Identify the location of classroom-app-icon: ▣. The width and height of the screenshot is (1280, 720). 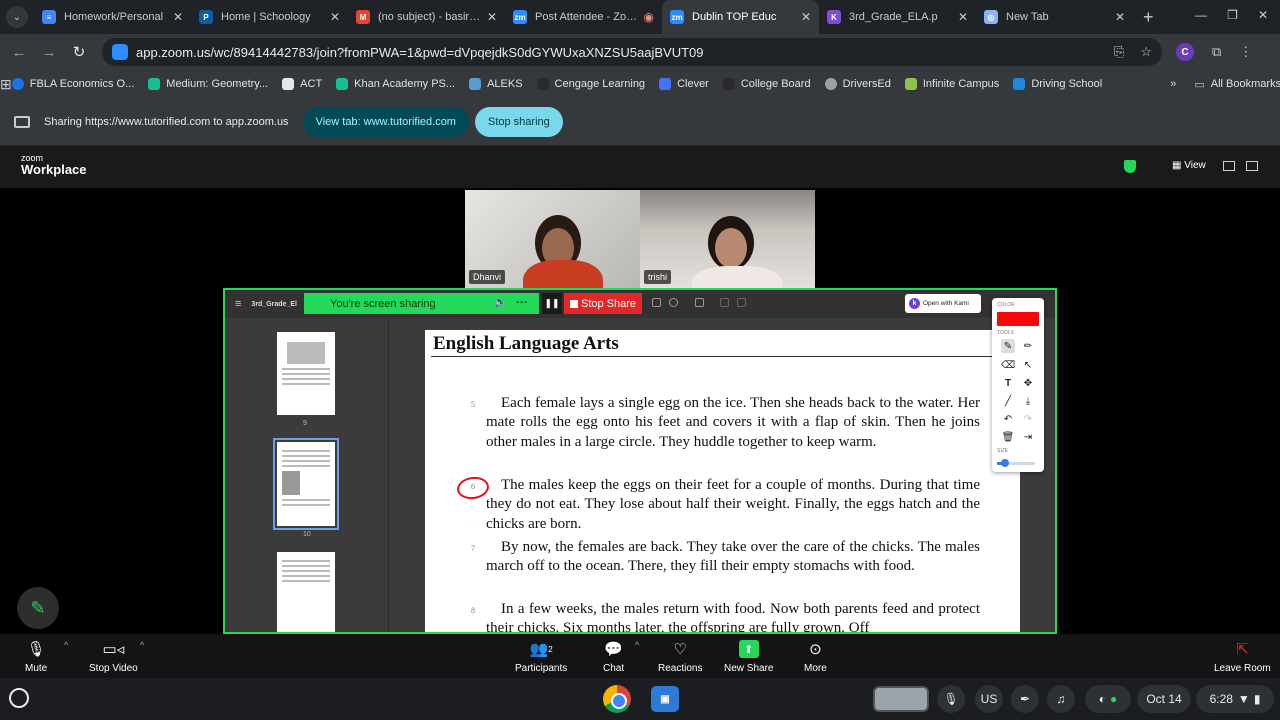
(665, 699).